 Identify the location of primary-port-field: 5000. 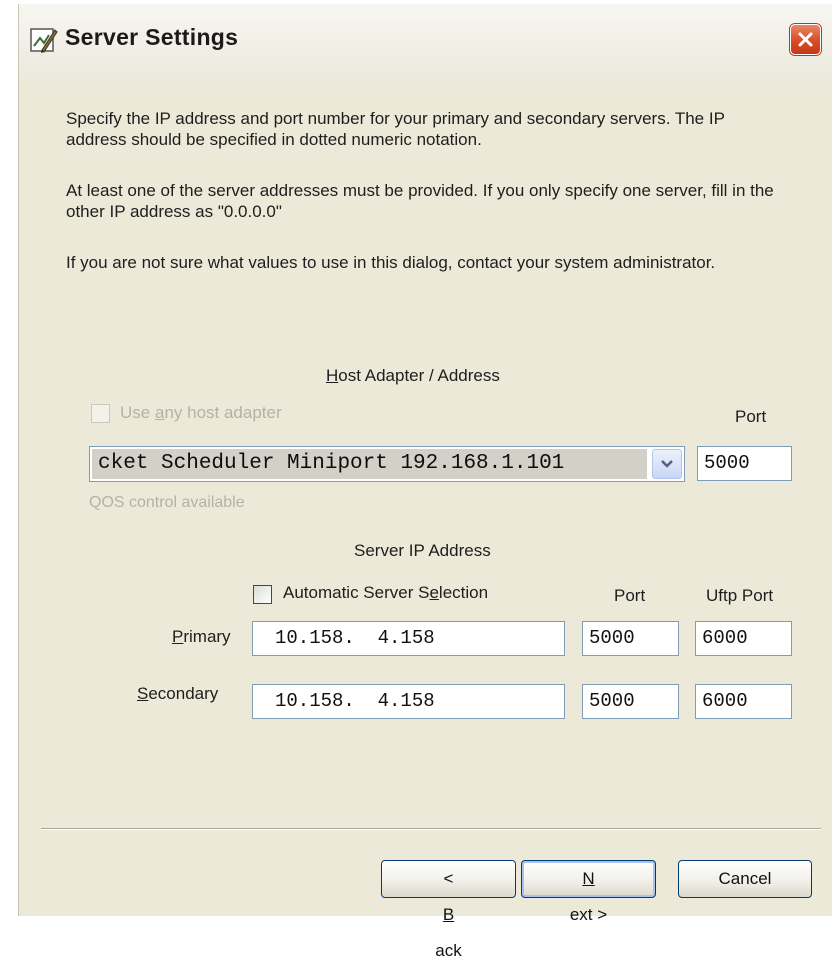
(630, 638).